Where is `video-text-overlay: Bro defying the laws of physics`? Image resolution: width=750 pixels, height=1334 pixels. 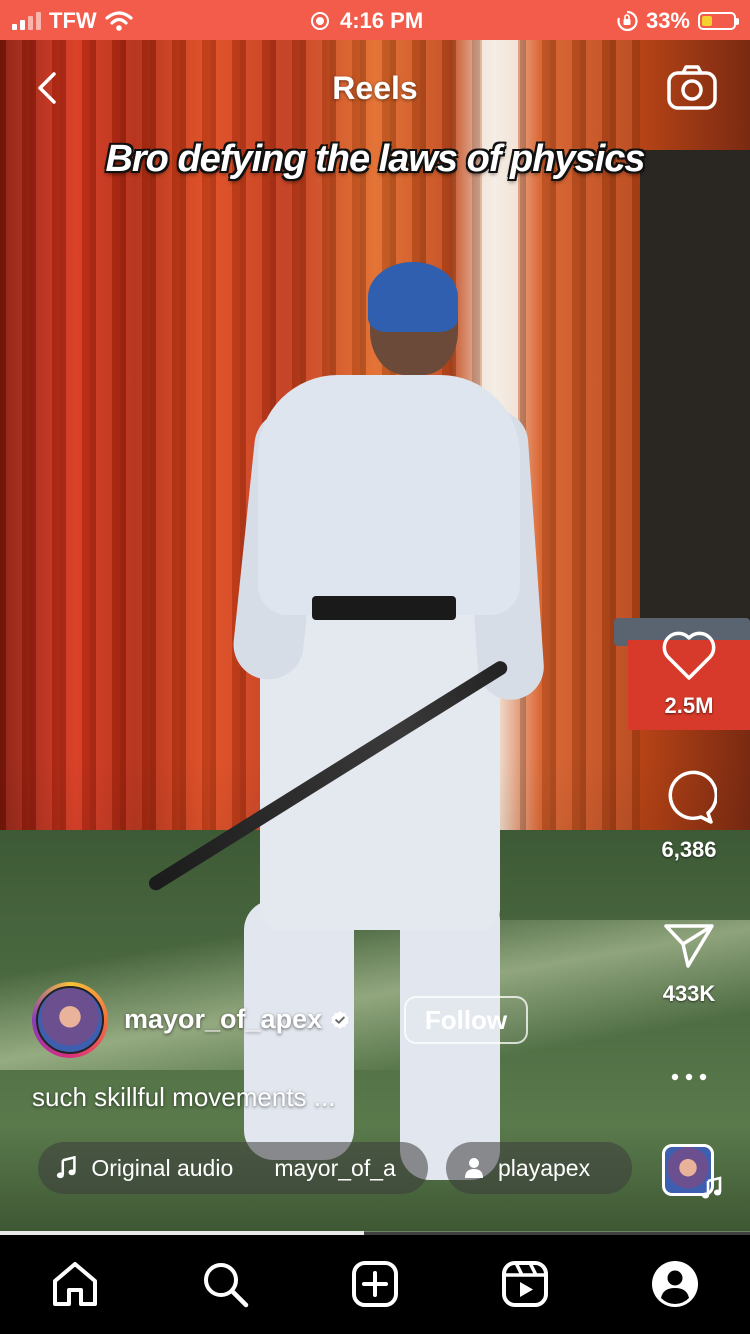 video-text-overlay: Bro defying the laws of physics is located at coordinates (375, 159).